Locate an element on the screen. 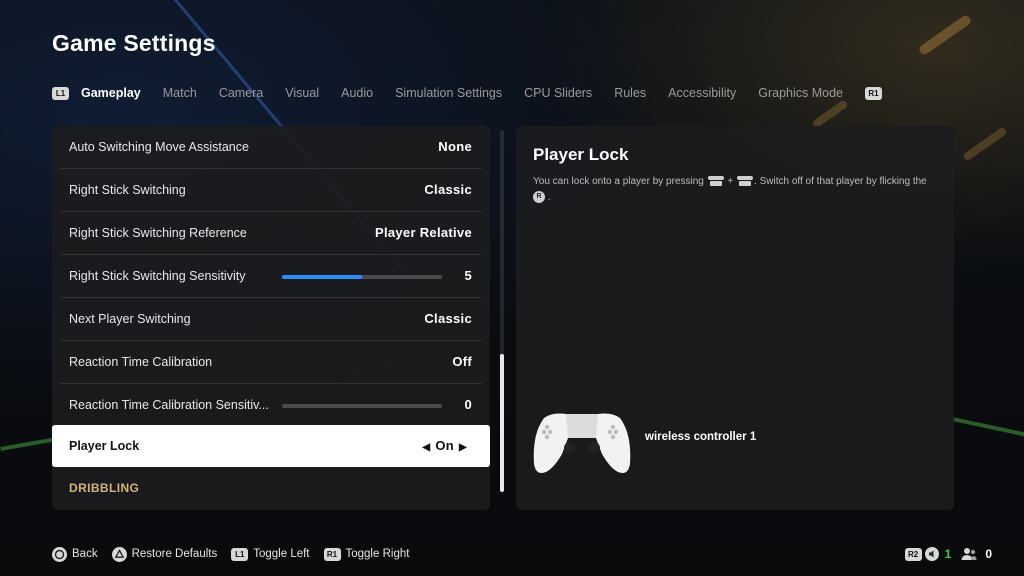  setting-label: Auto Switching Move Assistance is located at coordinates (159, 147).